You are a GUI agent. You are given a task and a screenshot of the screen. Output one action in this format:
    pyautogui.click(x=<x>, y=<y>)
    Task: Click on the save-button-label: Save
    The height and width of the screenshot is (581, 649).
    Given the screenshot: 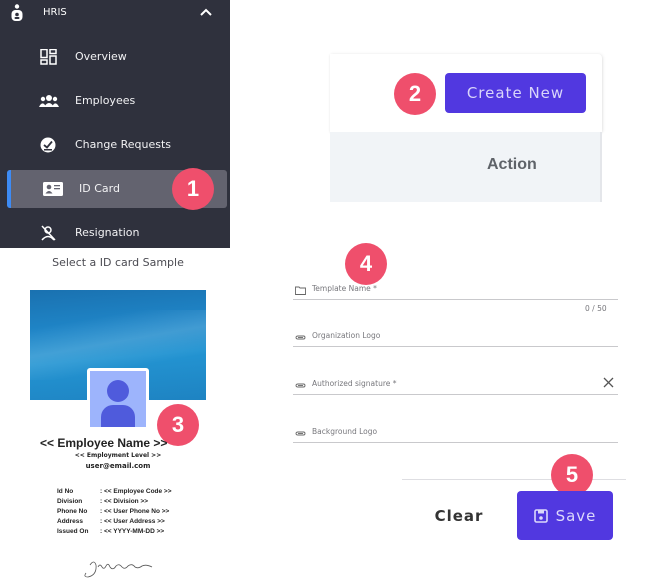 What is the action you would take?
    pyautogui.click(x=576, y=515)
    